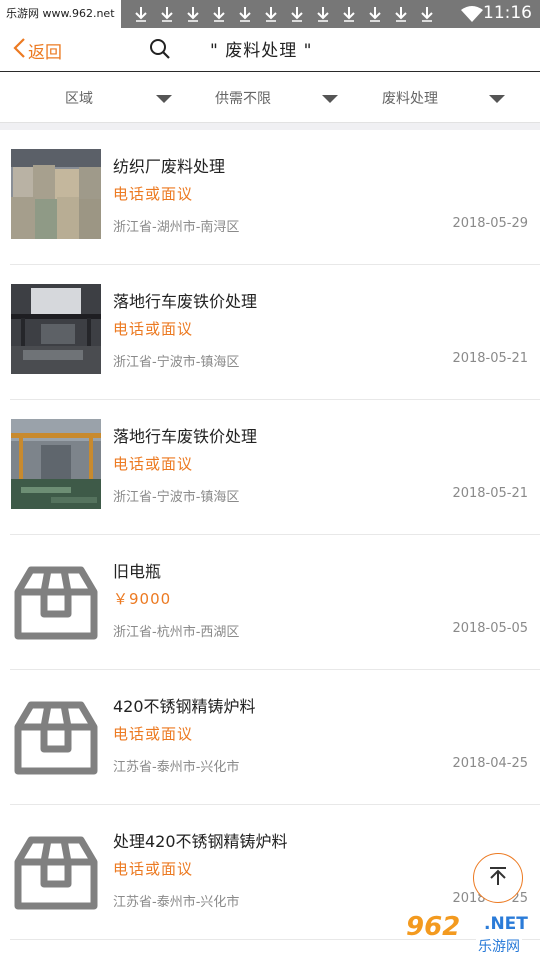 The image size is (540, 960). Describe the element at coordinates (176, 632) in the screenshot. I see `item-location: 浙江省-杭州市-西湖区` at that location.